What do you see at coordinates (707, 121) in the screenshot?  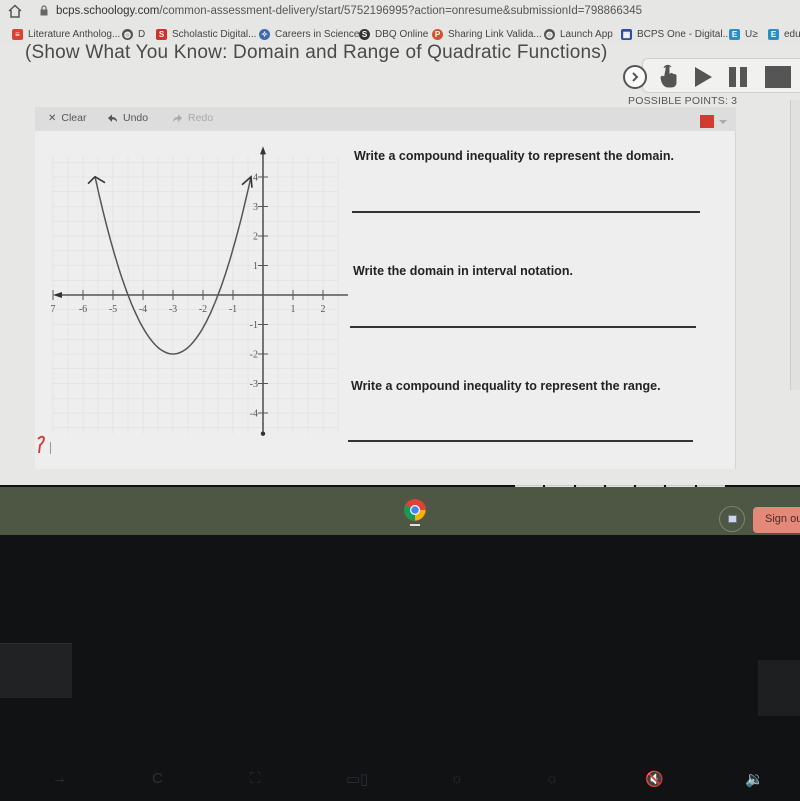 I see `pen-color-swatch` at bounding box center [707, 121].